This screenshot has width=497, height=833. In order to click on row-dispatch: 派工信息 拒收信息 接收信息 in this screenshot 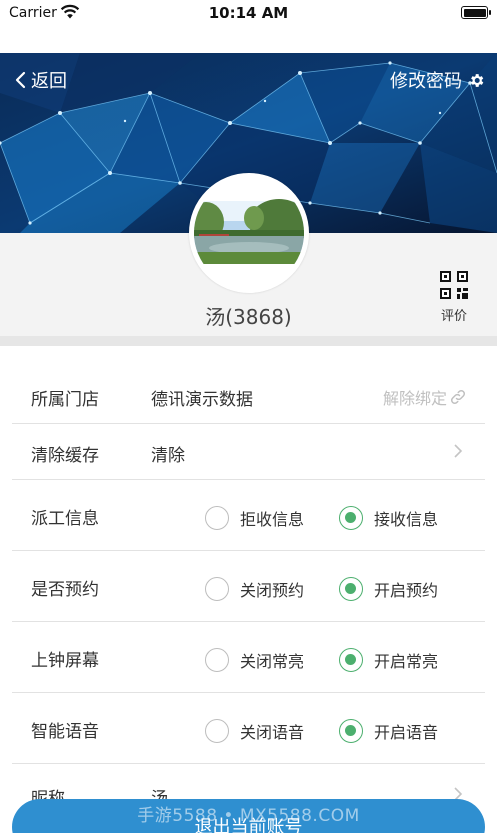, I will do `click(248, 515)`.